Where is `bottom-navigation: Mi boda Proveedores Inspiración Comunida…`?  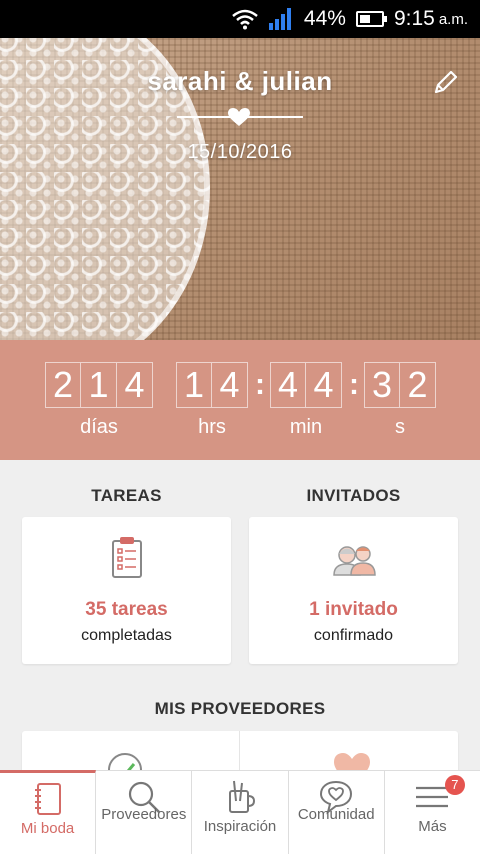 bottom-navigation: Mi boda Proveedores Inspiración Comunida… is located at coordinates (240, 812).